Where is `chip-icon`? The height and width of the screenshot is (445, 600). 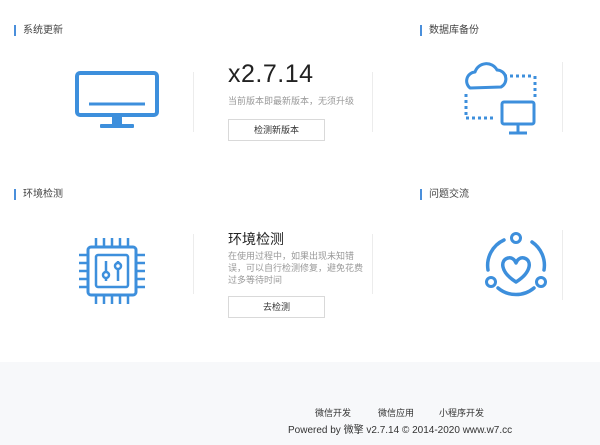 chip-icon is located at coordinates (112, 271).